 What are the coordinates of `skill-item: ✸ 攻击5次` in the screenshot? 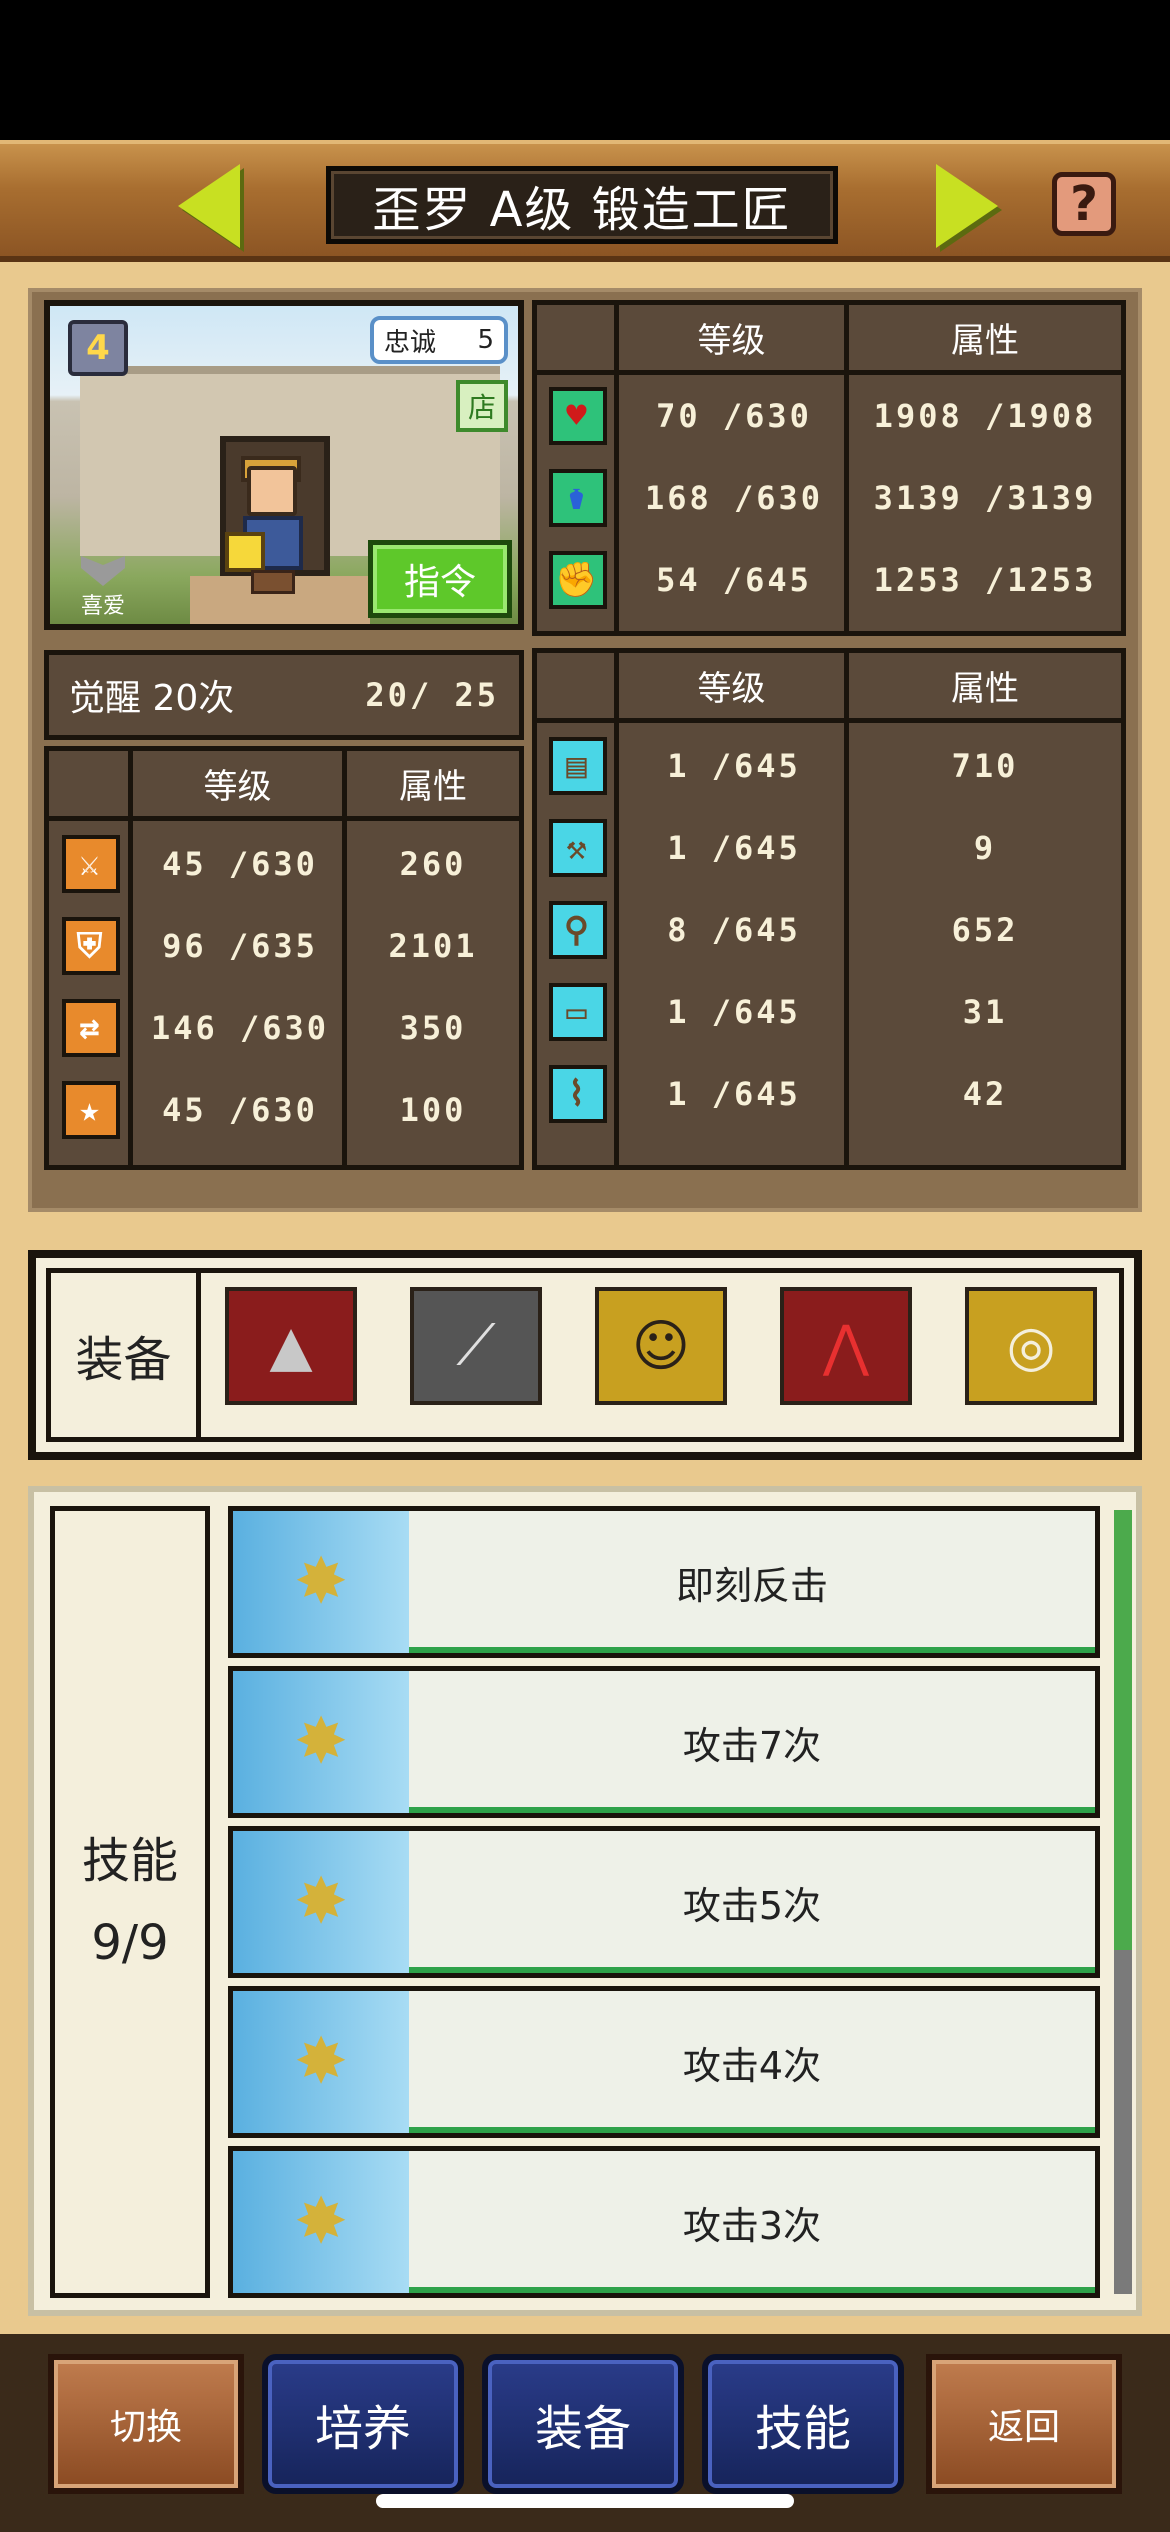 It's located at (664, 1902).